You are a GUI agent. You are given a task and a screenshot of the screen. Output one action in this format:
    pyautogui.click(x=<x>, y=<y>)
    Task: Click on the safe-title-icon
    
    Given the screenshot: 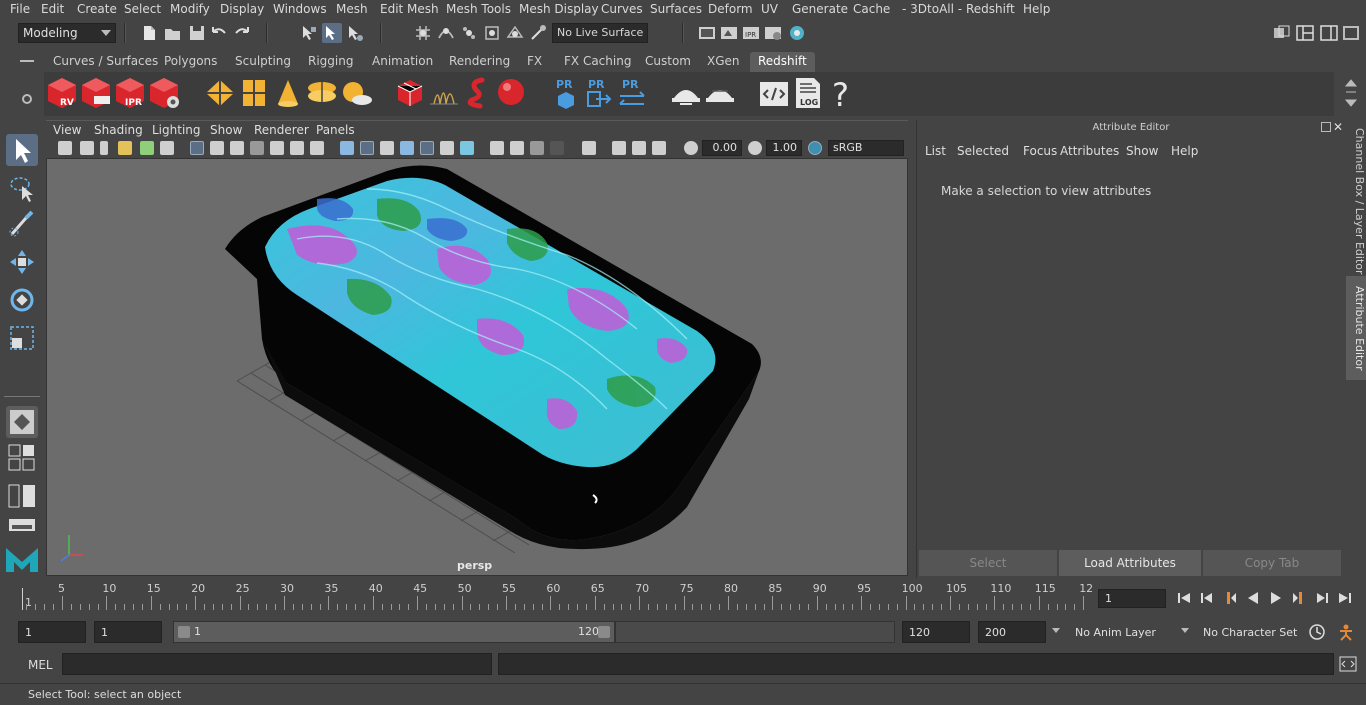 What is the action you would take?
    pyautogui.click(x=317, y=148)
    